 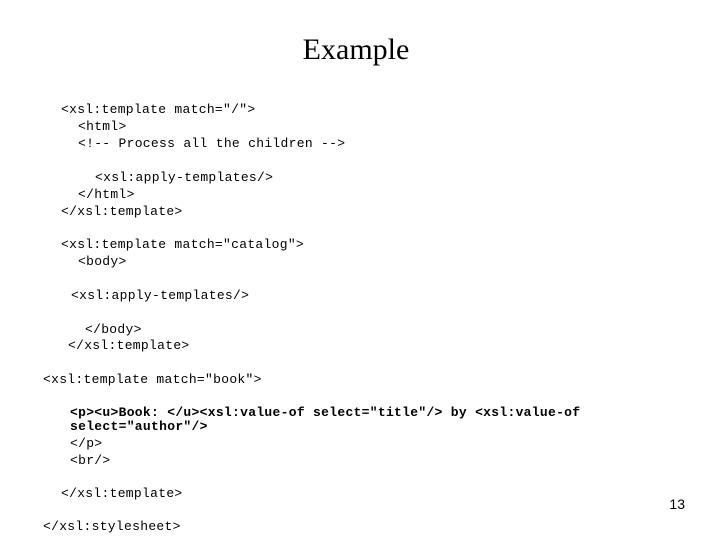 I want to click on slide-title: Example, so click(x=356, y=49).